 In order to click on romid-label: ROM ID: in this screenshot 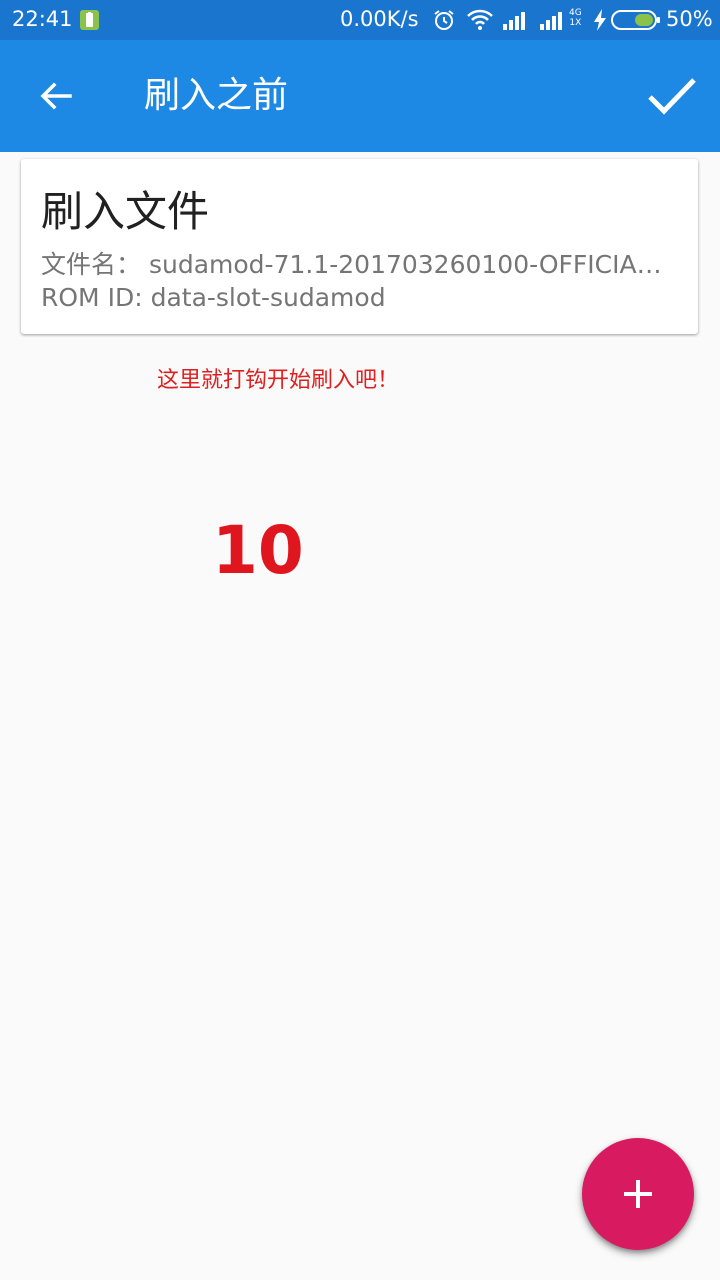, I will do `click(92, 297)`.